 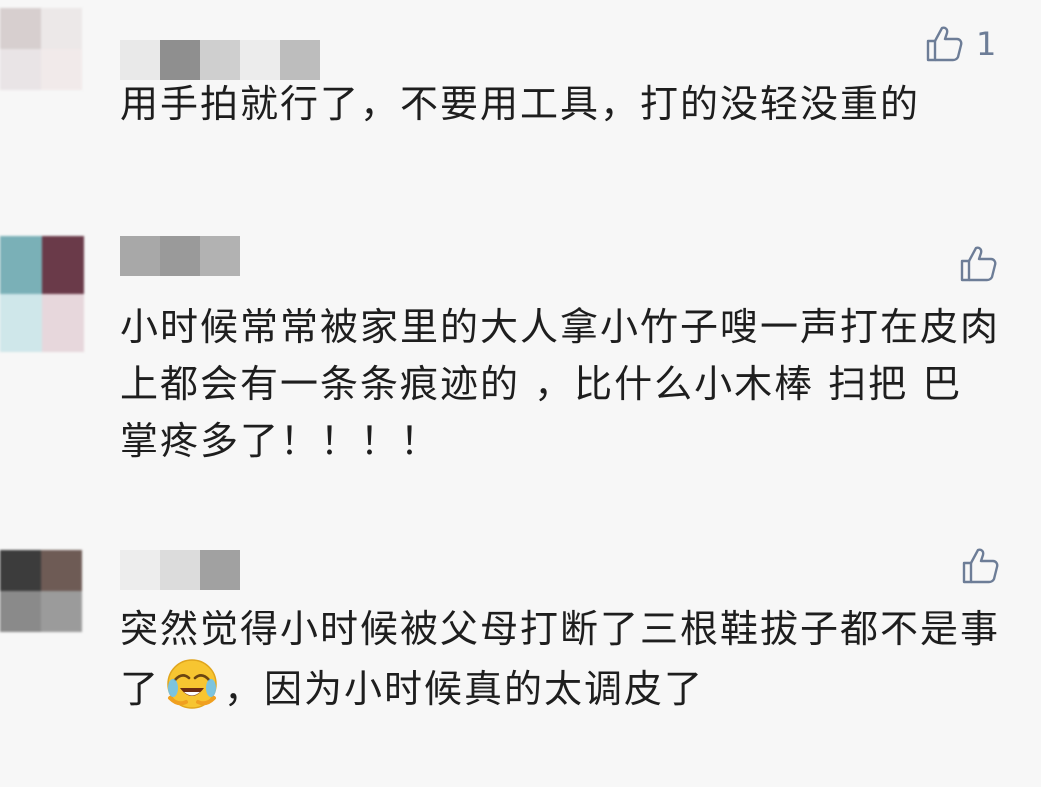 I want to click on comment-text-body: 用手拍就行了，不要用工具，打的没轻没重的, so click(x=520, y=104).